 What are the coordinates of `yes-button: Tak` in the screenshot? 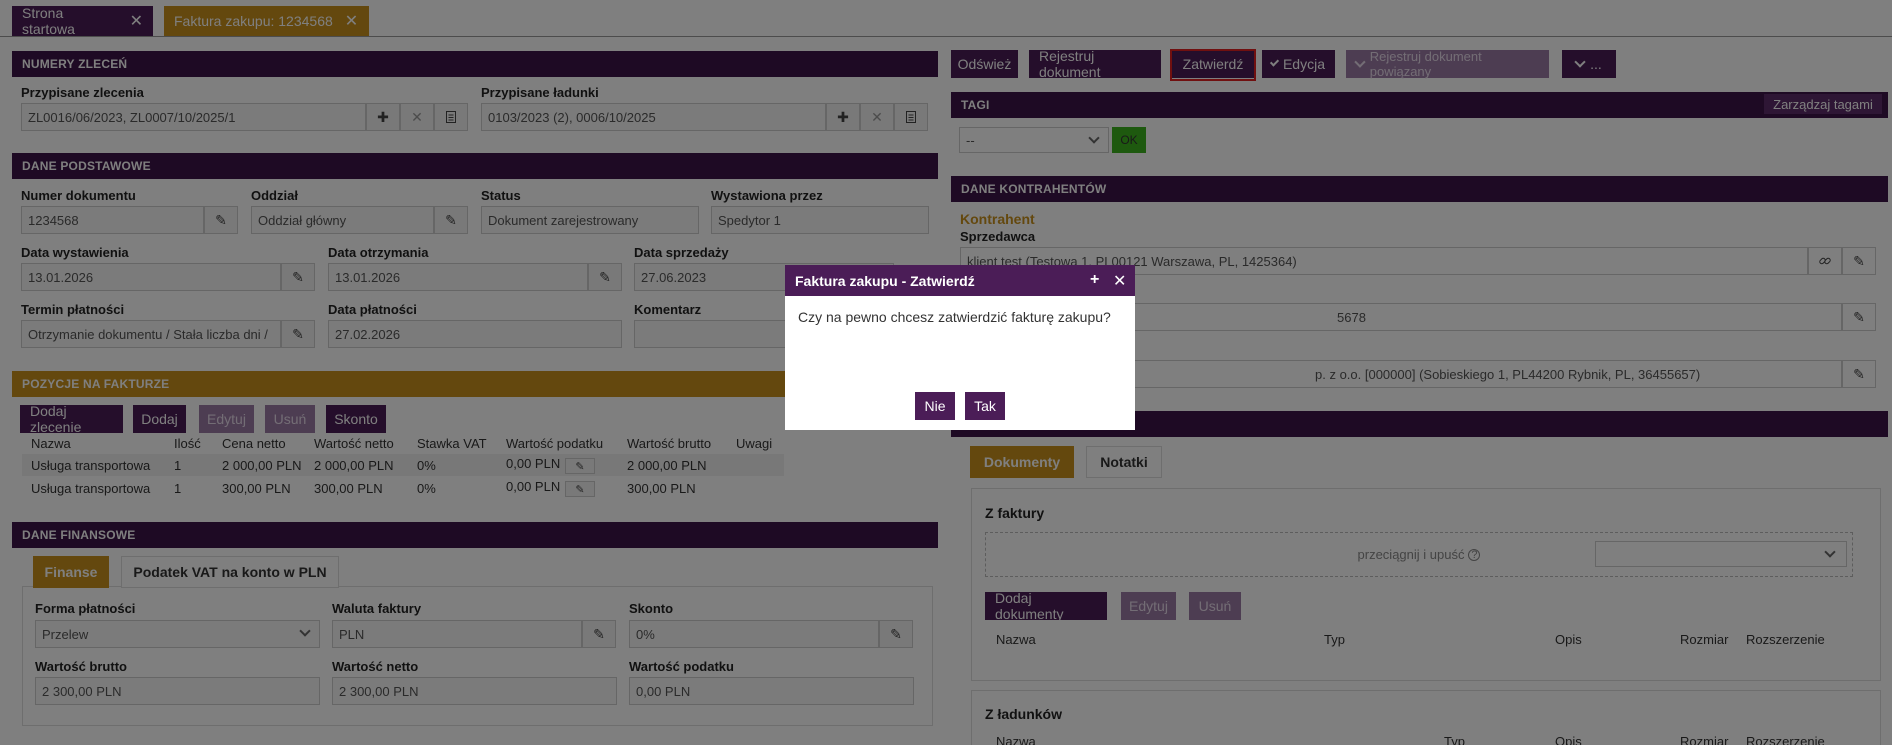 It's located at (985, 406).